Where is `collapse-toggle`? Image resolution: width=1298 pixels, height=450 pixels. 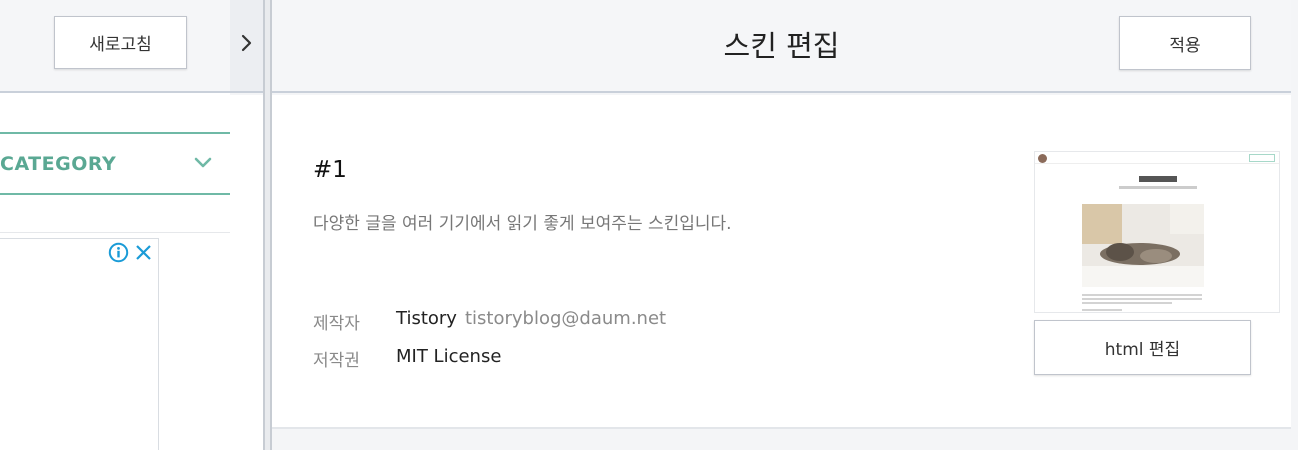 collapse-toggle is located at coordinates (246, 46).